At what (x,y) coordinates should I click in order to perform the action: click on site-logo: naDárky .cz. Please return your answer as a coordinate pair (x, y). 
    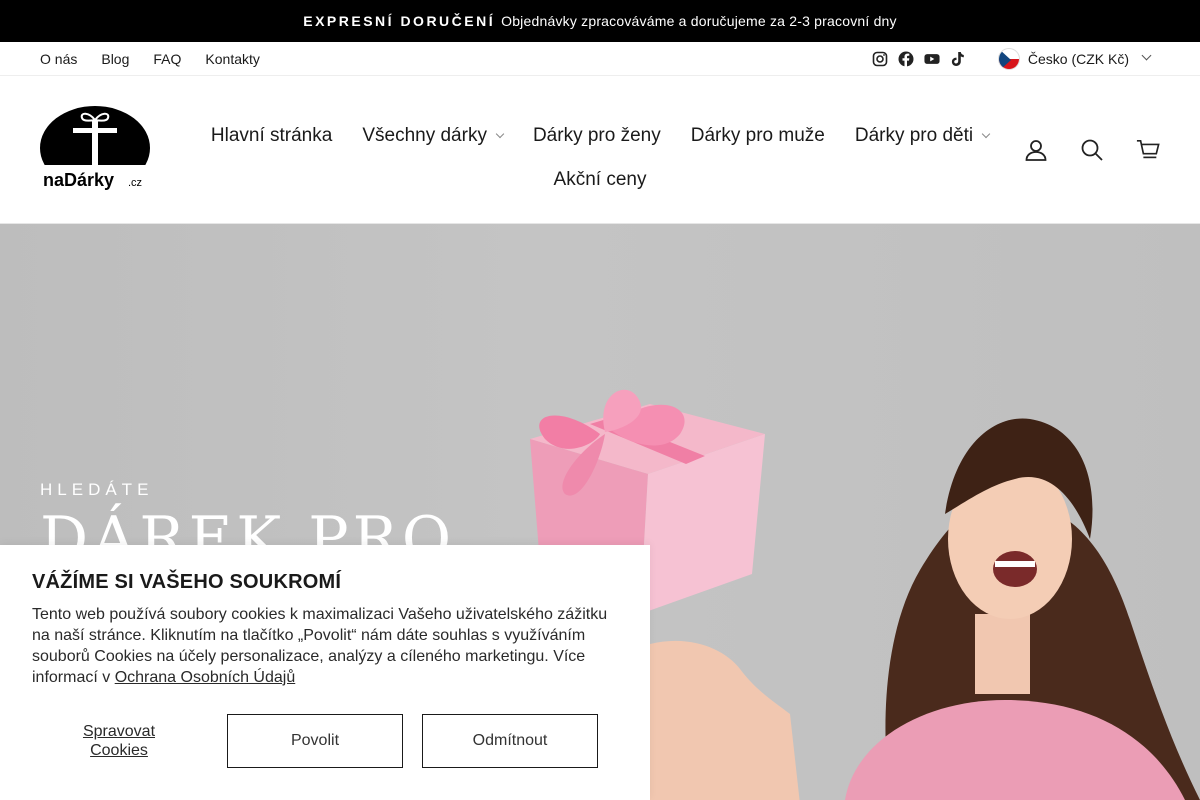
    Looking at the image, I should click on (95, 150).